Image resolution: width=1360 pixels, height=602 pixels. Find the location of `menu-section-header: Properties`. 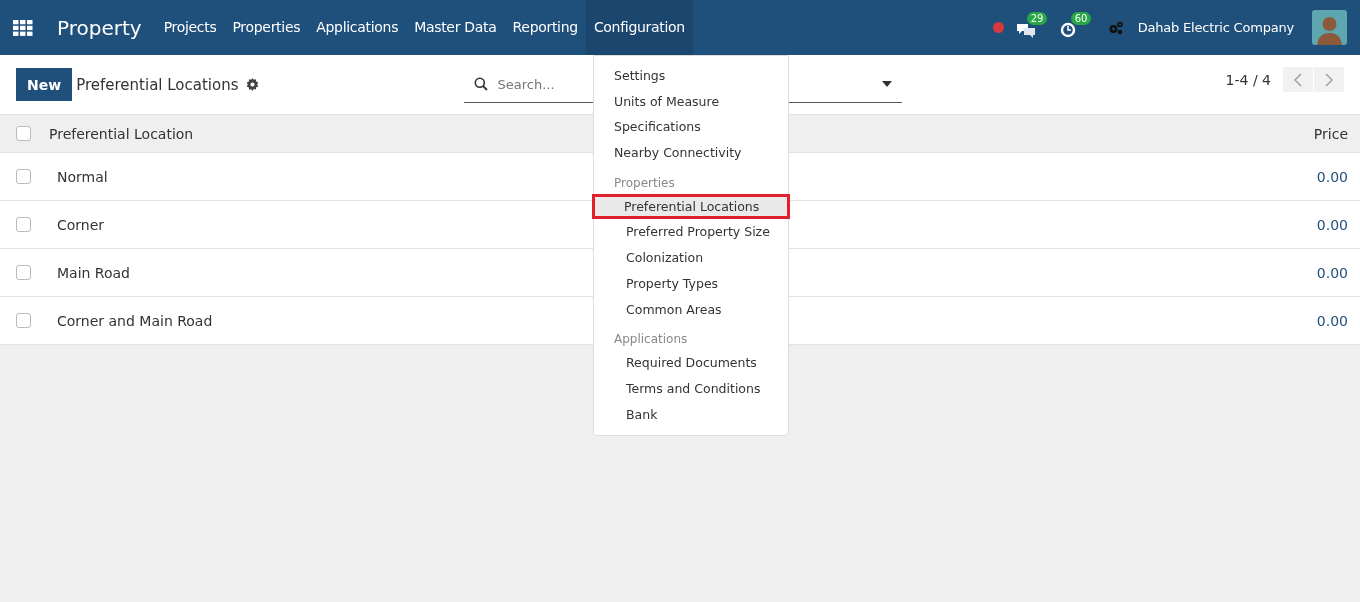

menu-section-header: Properties is located at coordinates (644, 183).